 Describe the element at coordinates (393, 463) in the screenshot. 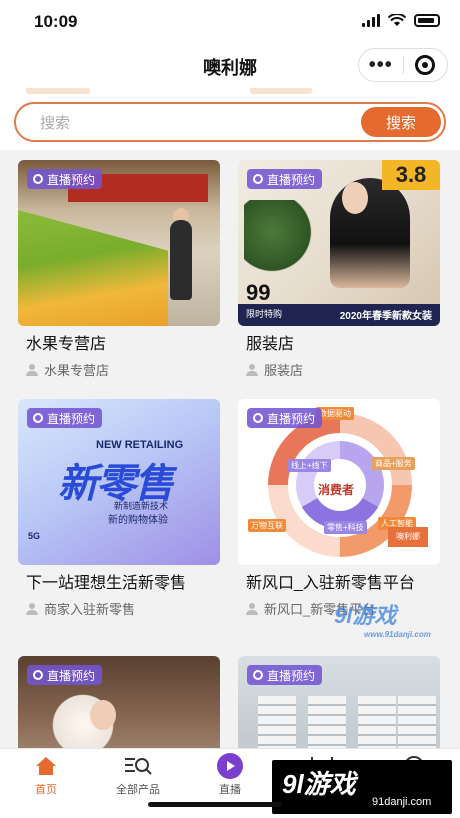

I see `diagram-tag: 商品+服务` at that location.